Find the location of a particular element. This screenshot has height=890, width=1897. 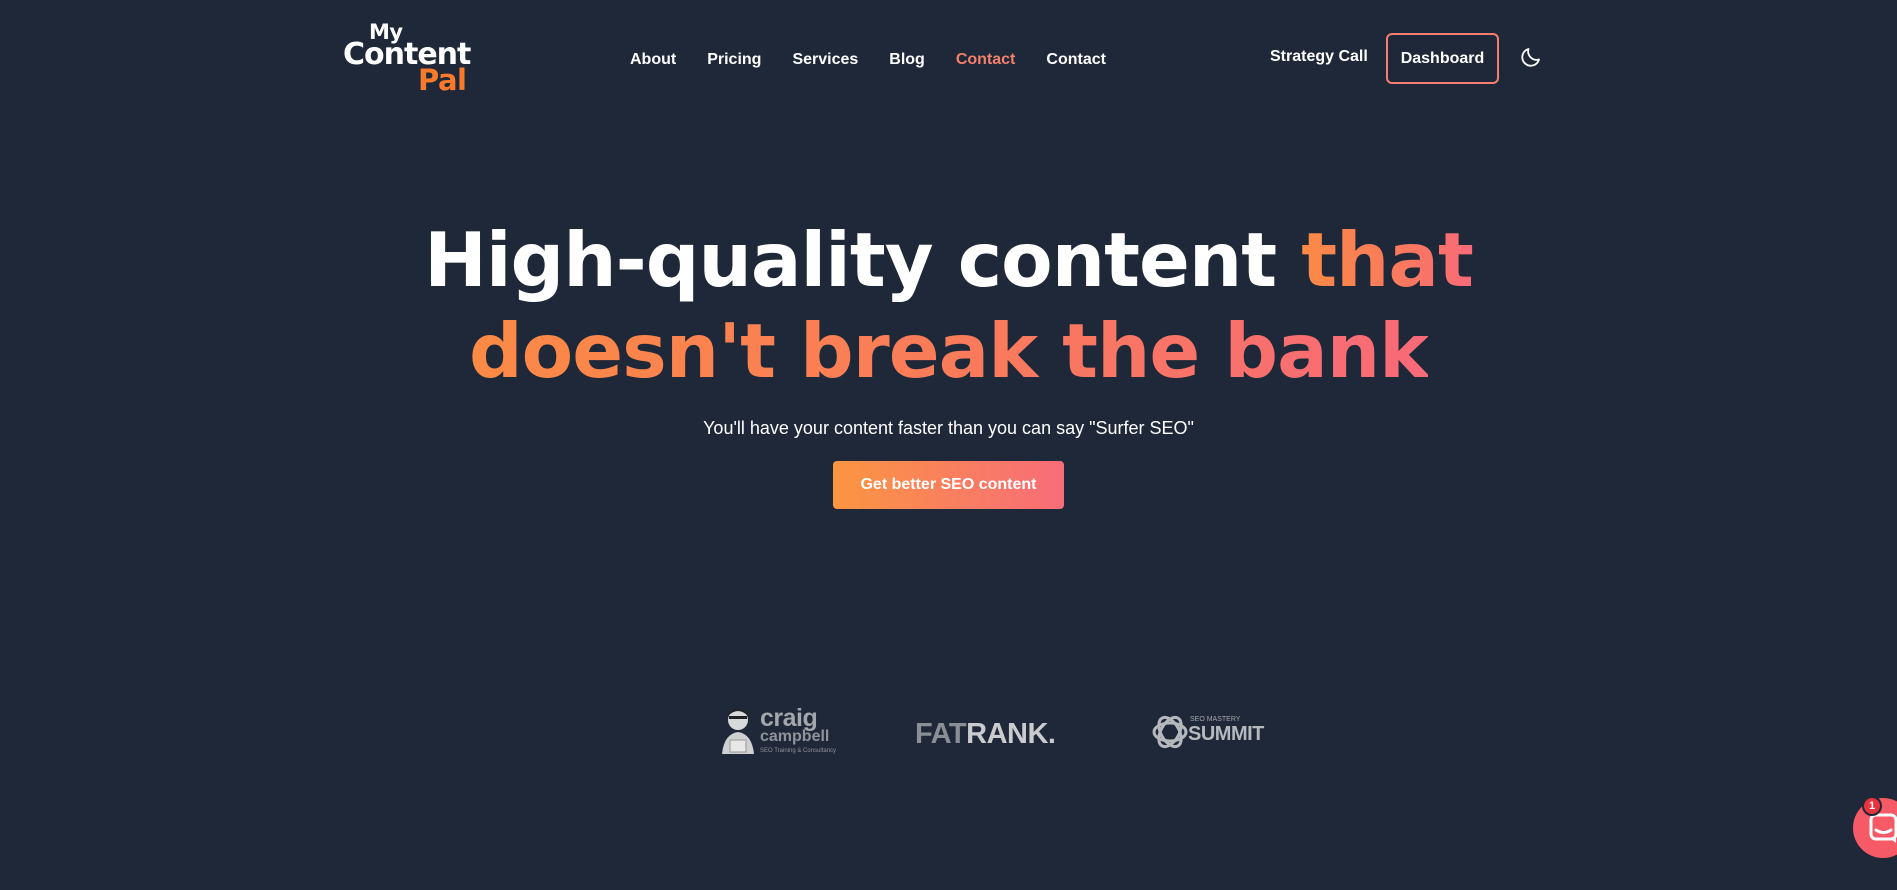

hero-headline-accent-2: doesn't break the bank is located at coordinates (949, 351).